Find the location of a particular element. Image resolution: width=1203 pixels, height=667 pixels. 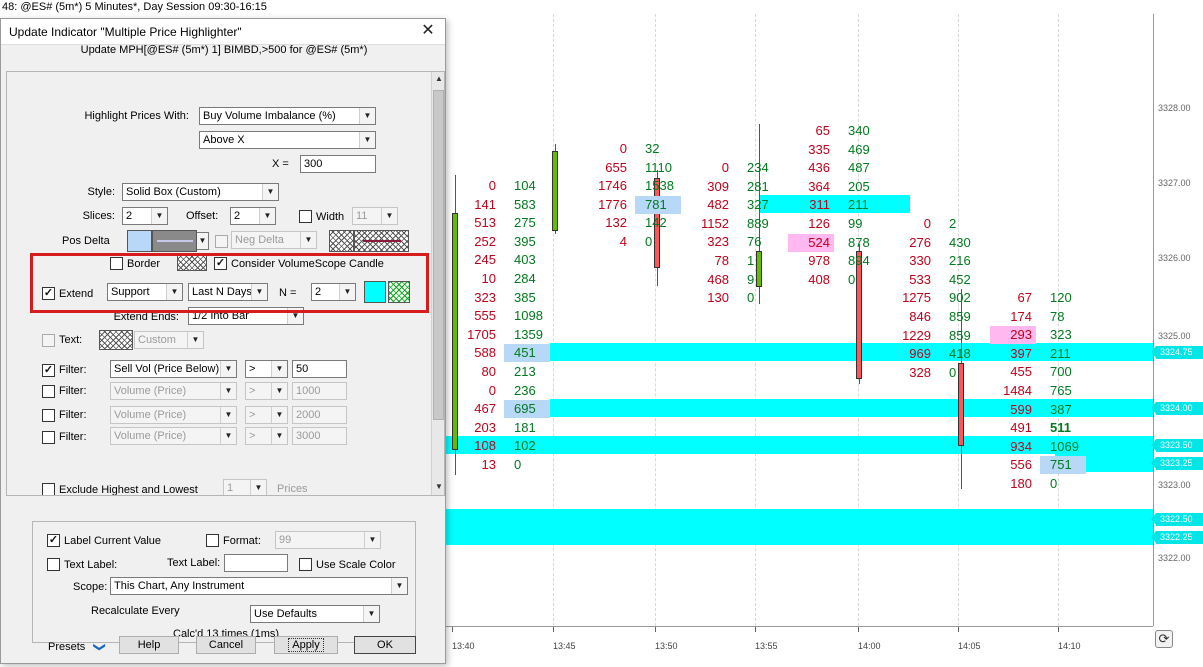

help-button: Help is located at coordinates (149, 645).